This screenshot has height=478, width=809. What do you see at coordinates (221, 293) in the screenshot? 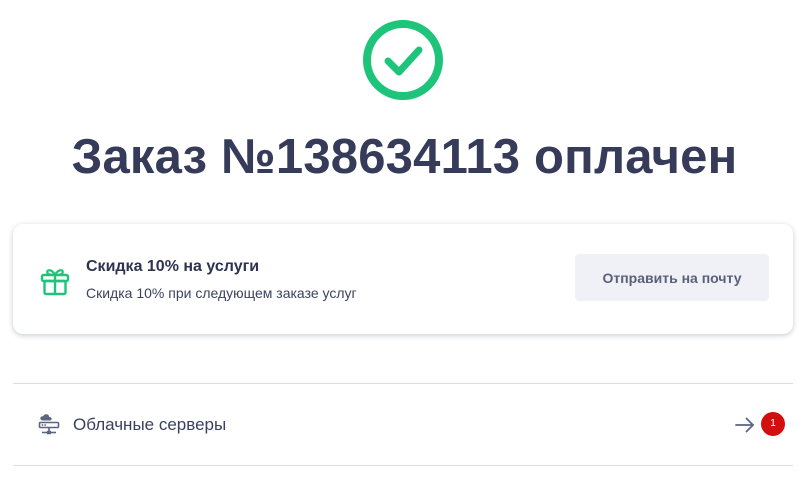
I see `promo-subtitle: Скидка 10% при следующем заказе услуг` at bounding box center [221, 293].